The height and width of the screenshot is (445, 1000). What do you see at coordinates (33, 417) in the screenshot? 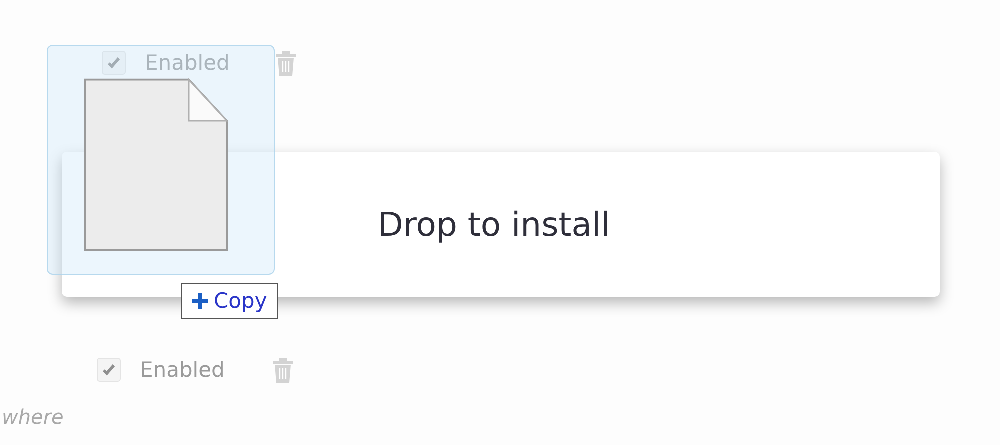
I see `footer-text: where` at bounding box center [33, 417].